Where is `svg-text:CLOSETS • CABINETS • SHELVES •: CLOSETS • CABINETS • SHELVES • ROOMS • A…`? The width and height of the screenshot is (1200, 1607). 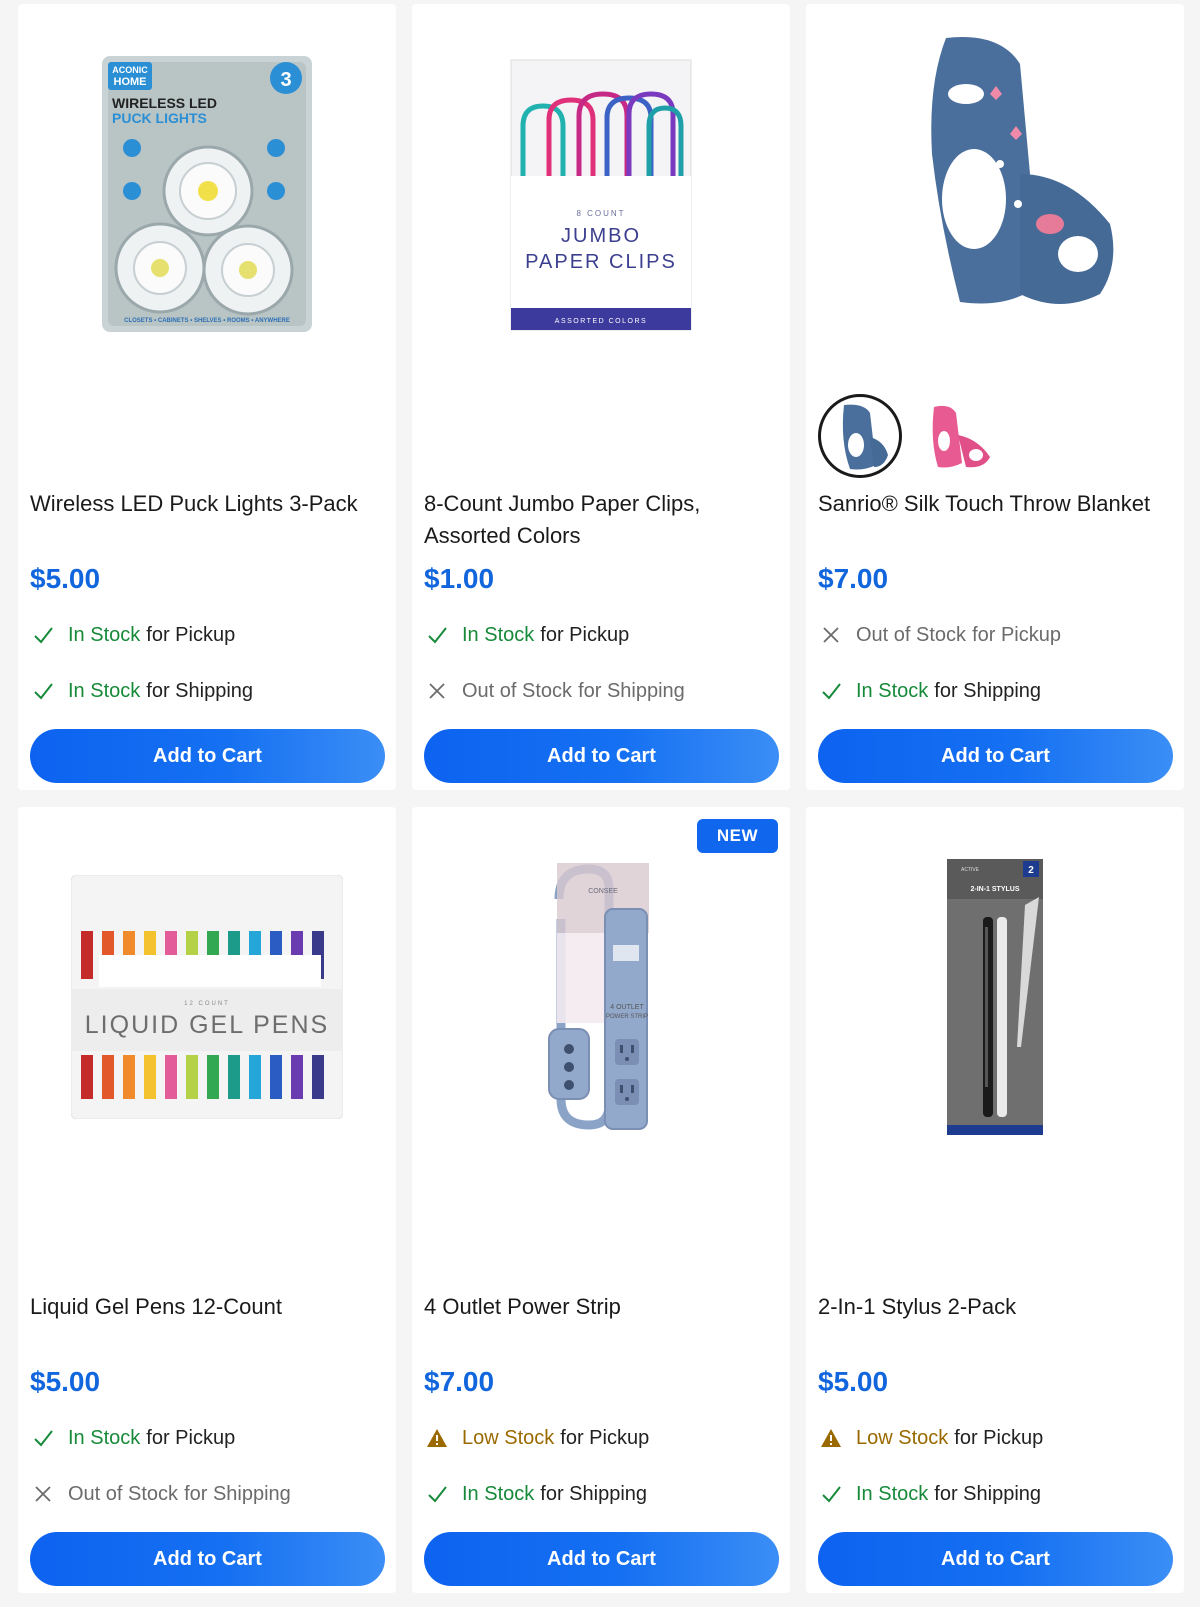 svg-text:CLOSETS • CABINETS • SHELVES •: CLOSETS • CABINETS • SHELVES • ROOMS • A… is located at coordinates (207, 321).